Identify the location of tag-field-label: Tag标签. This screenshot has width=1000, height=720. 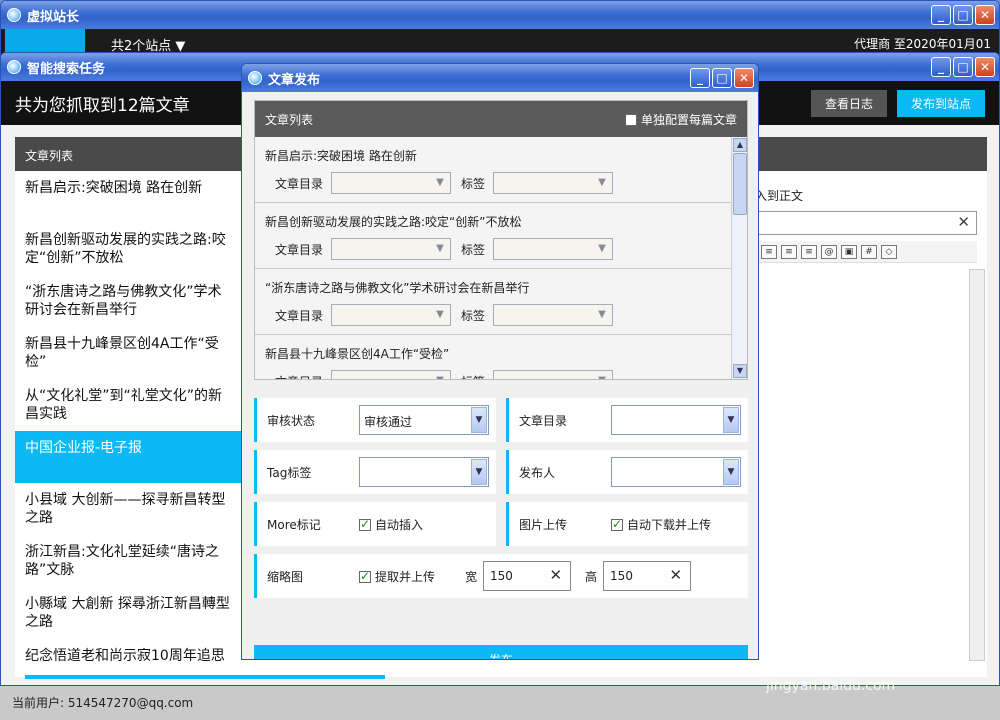
(289, 472).